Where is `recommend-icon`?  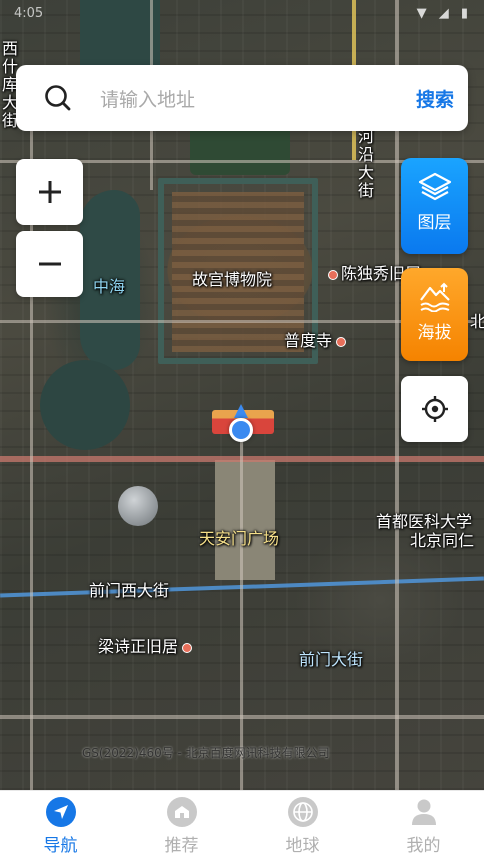 recommend-icon is located at coordinates (181, 812).